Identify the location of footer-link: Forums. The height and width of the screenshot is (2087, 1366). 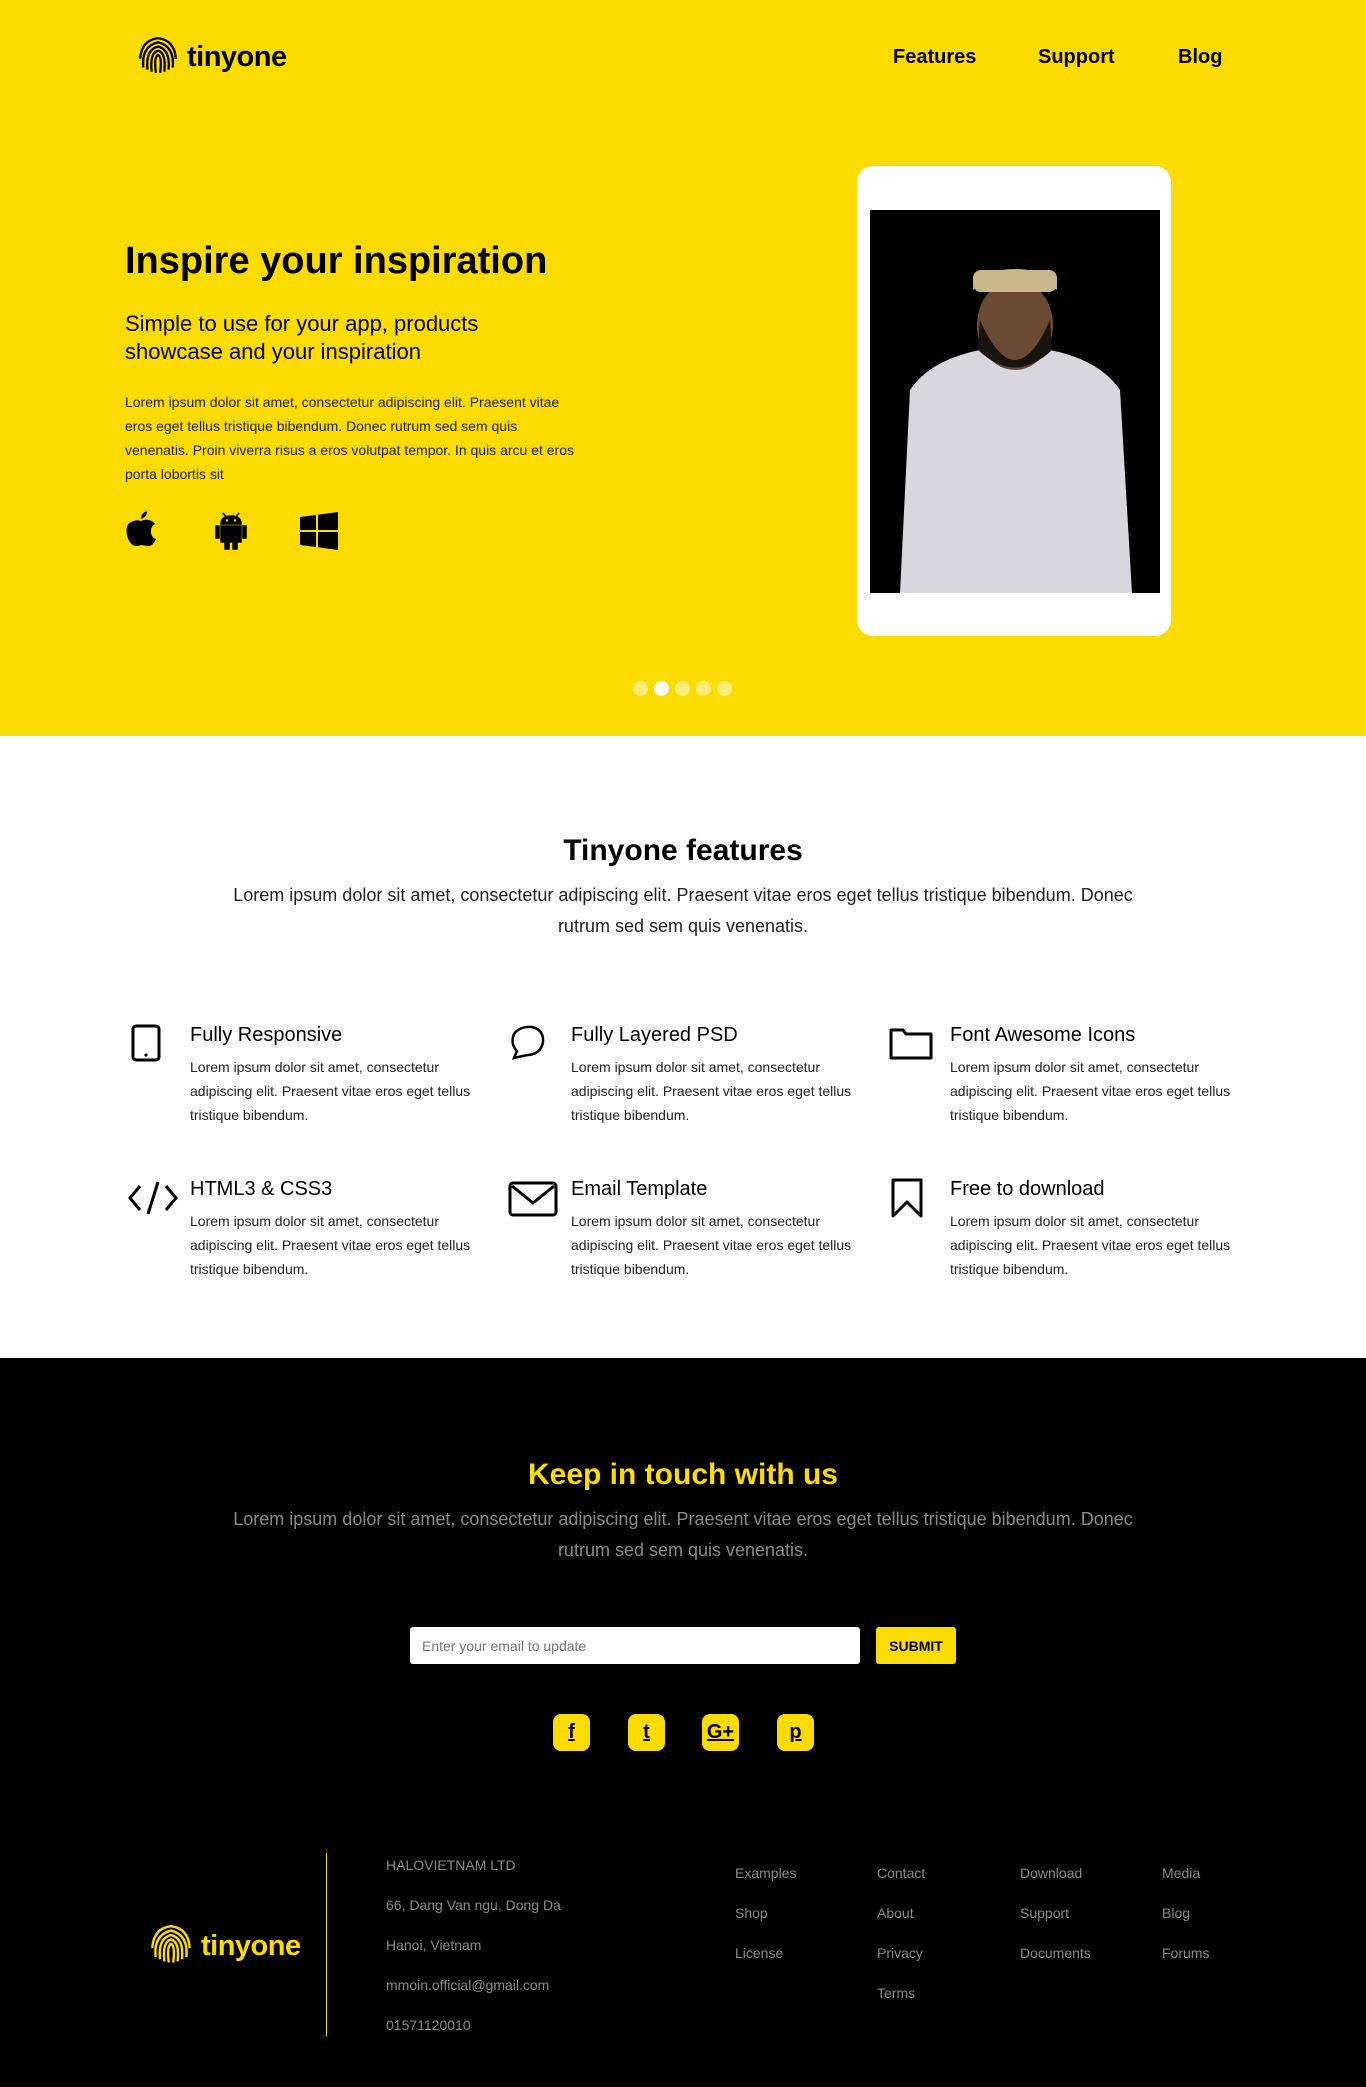
(1185, 1953).